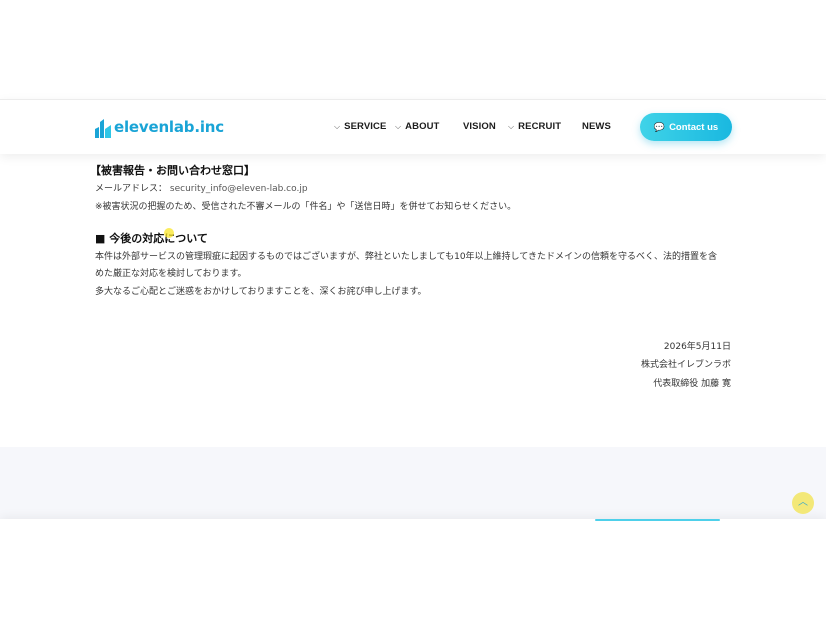  What do you see at coordinates (694, 127) in the screenshot?
I see `contact-button-label: Contact us` at bounding box center [694, 127].